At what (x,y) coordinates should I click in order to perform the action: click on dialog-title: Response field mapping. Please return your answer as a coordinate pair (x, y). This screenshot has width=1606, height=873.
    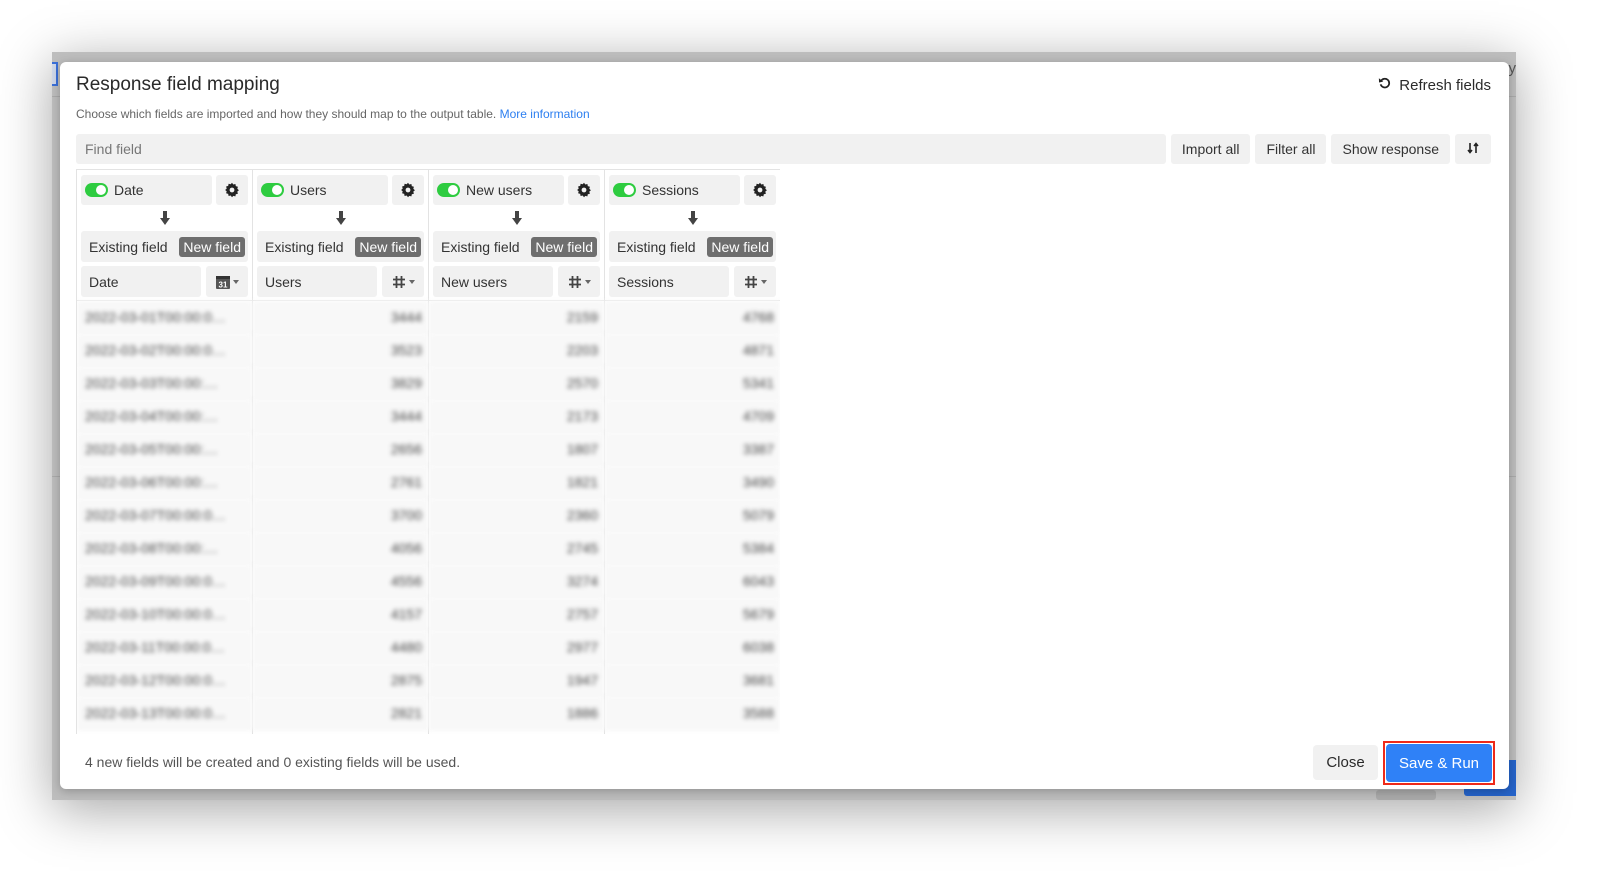
    Looking at the image, I should click on (178, 84).